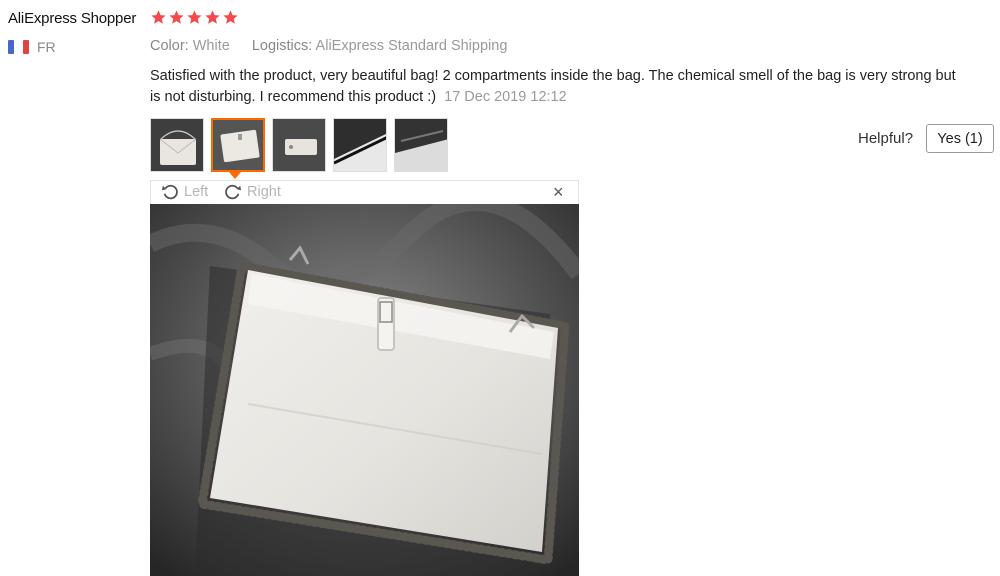  I want to click on star-rating, so click(194, 17).